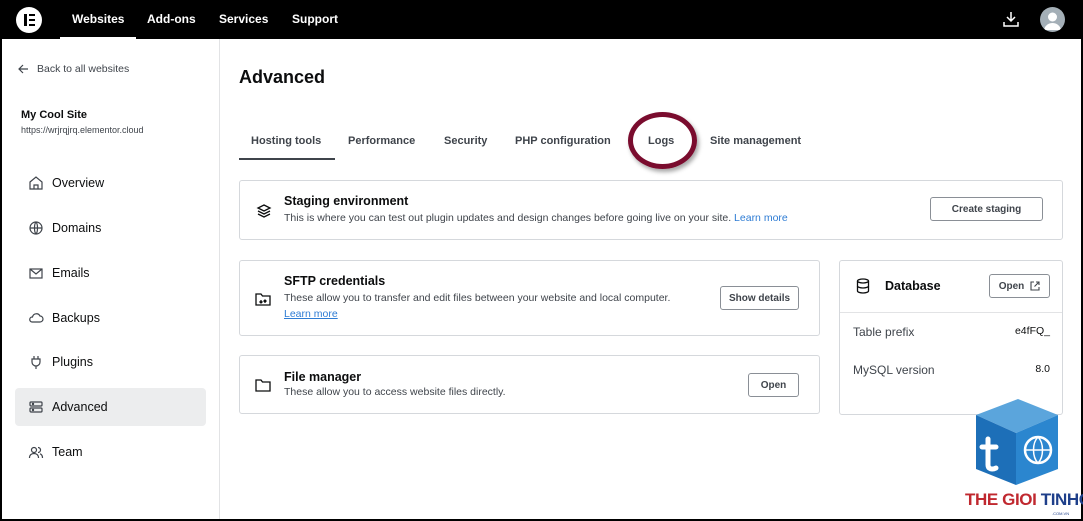 Image resolution: width=1083 pixels, height=521 pixels. I want to click on sidebar-item-overview: Overview, so click(110, 183).